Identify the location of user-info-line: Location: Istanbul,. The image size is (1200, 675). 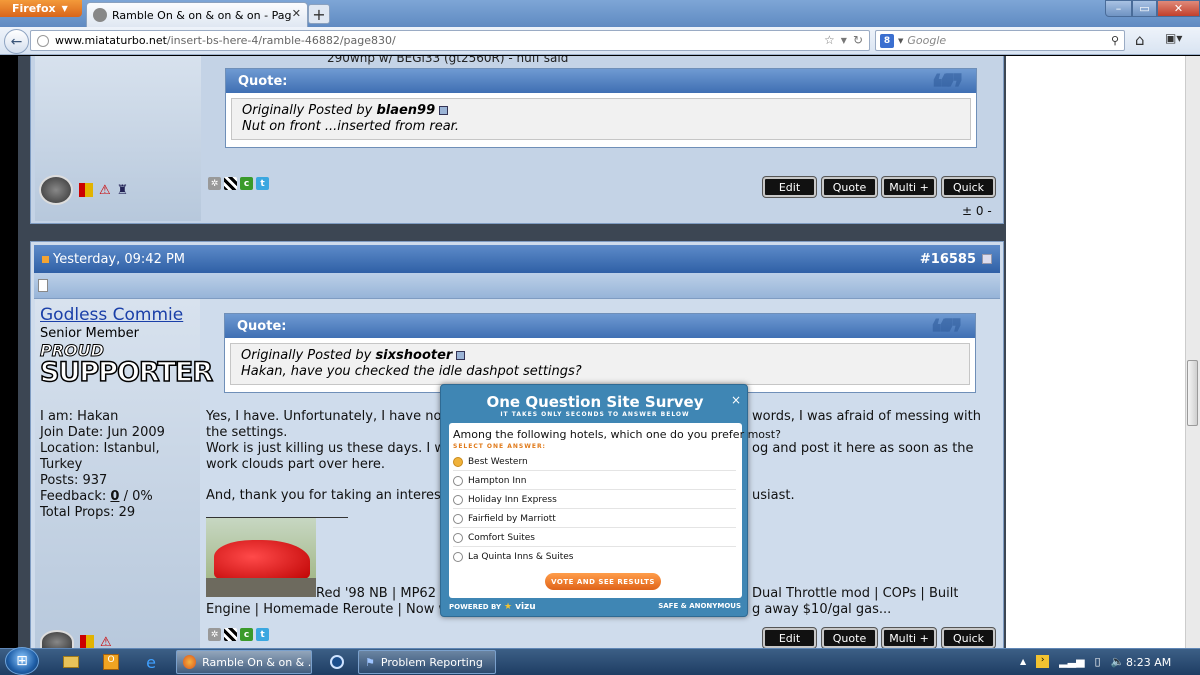
(100, 448).